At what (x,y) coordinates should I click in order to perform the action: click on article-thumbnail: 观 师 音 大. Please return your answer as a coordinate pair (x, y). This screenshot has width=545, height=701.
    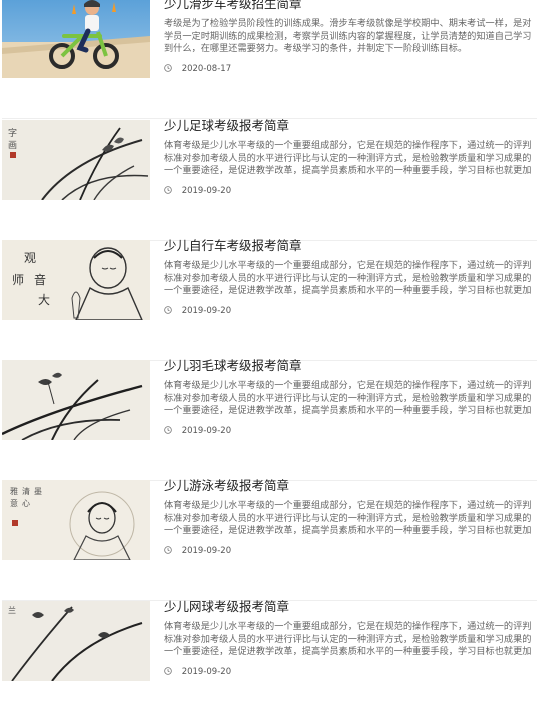
    Looking at the image, I should click on (76, 280).